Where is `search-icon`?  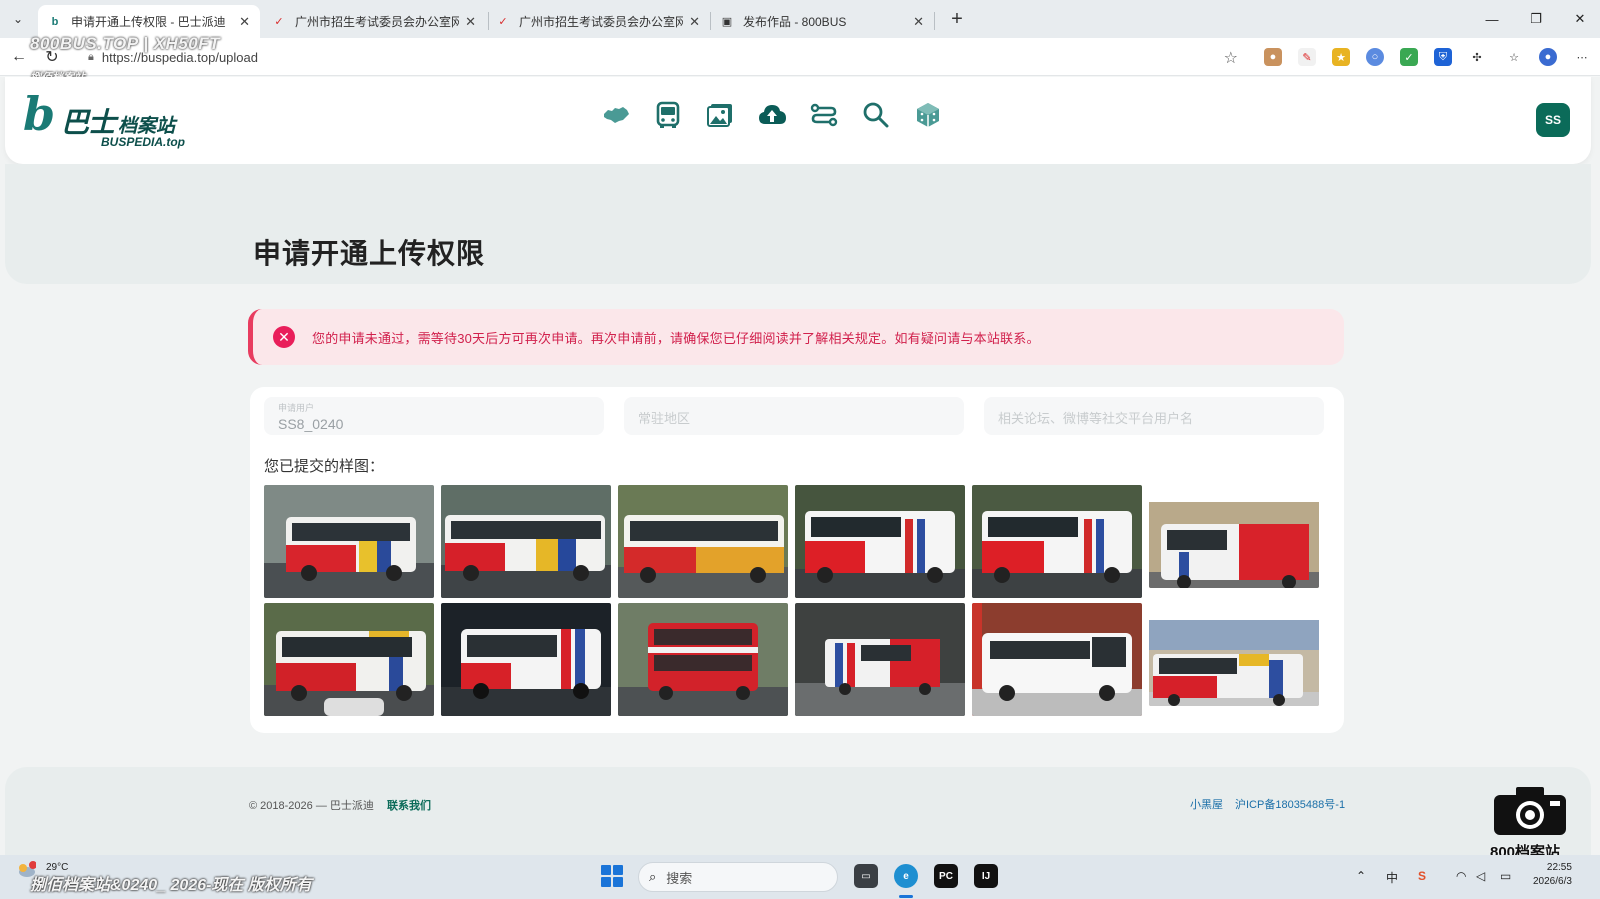
search-icon is located at coordinates (876, 115).